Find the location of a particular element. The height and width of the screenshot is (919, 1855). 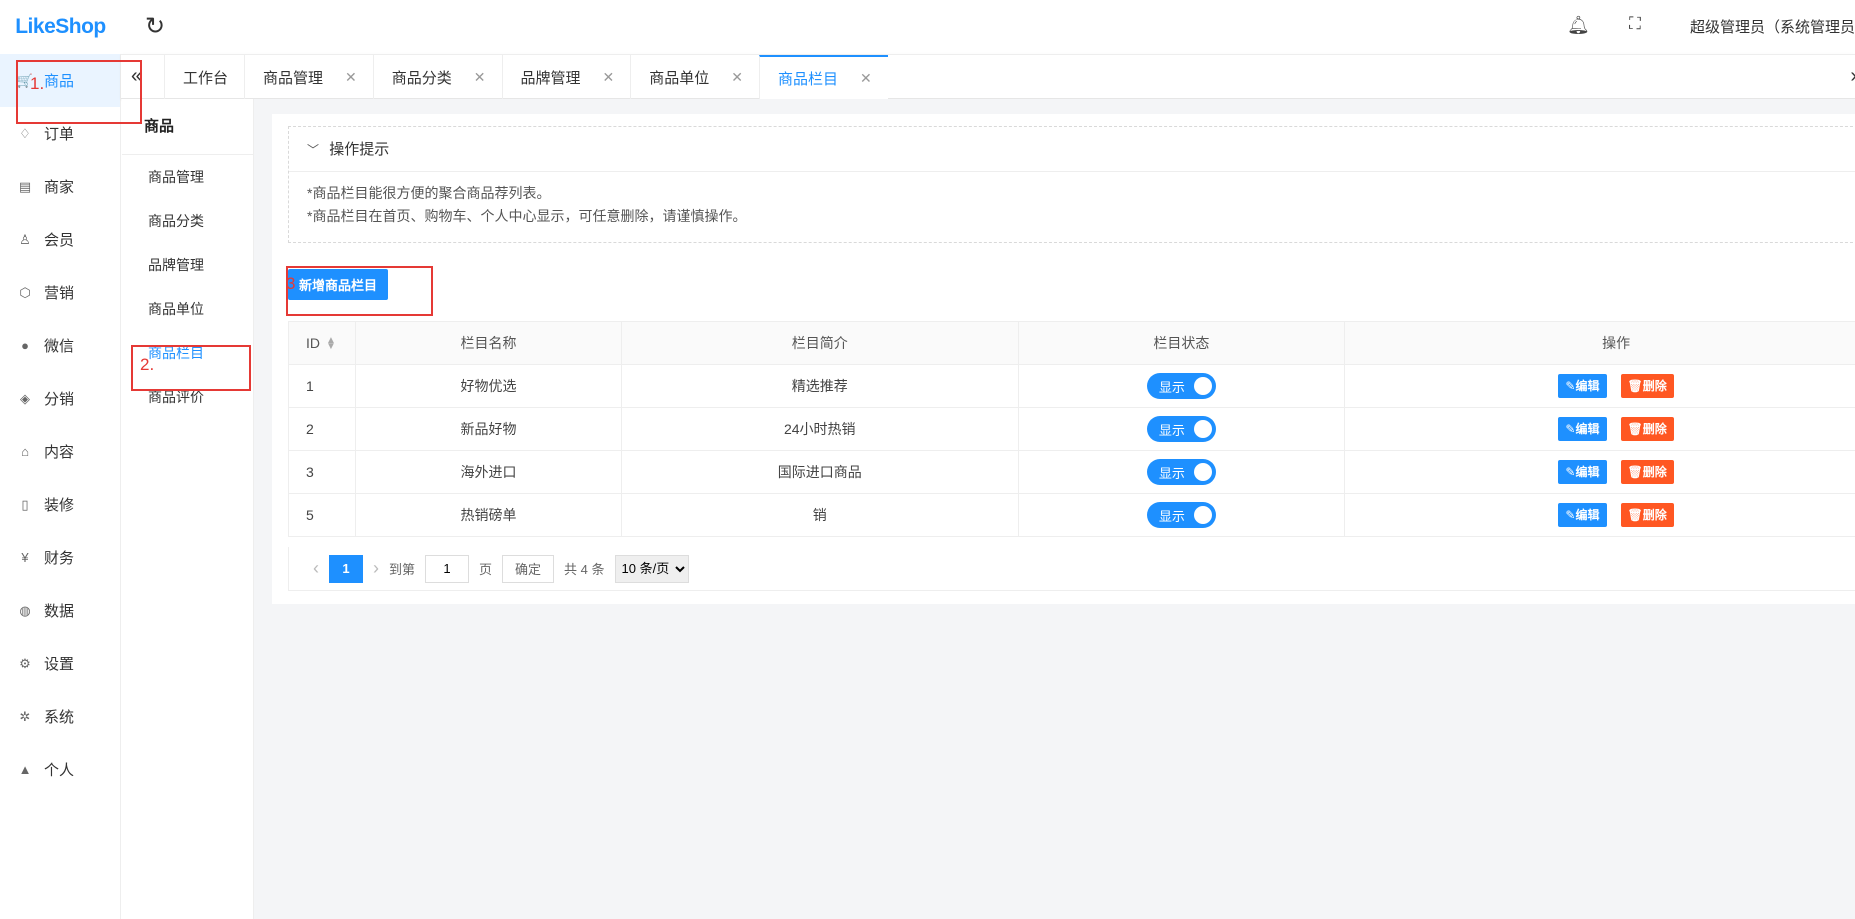

table-row: 5 热销磅单销 显示 ✎编辑 🗑︎删除 is located at coordinates (1071, 515).